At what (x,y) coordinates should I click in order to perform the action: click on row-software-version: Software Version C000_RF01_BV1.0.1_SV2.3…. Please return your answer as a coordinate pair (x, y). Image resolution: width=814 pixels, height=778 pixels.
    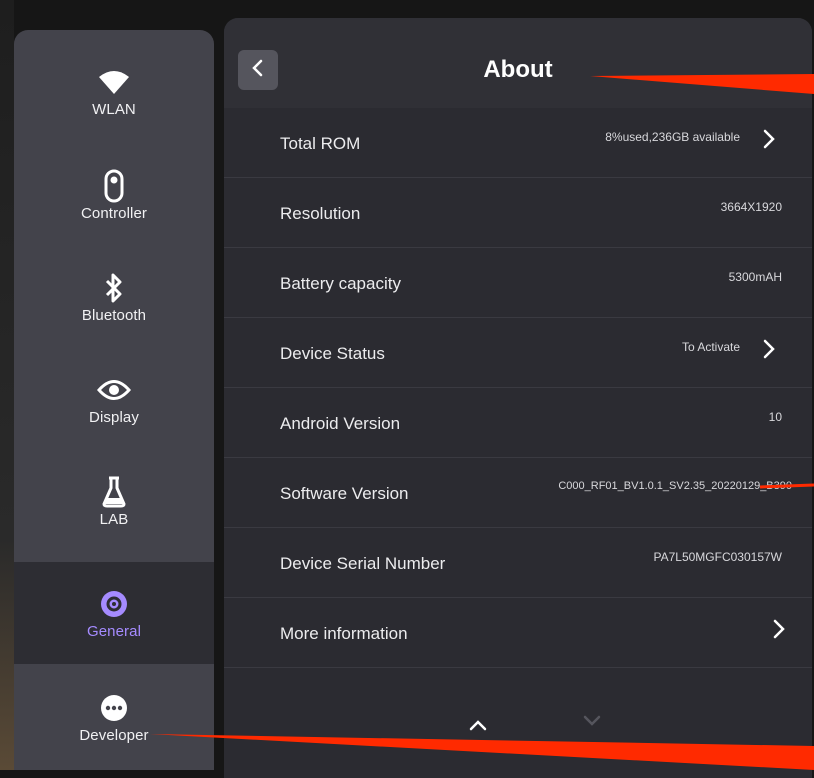
    Looking at the image, I should click on (518, 493).